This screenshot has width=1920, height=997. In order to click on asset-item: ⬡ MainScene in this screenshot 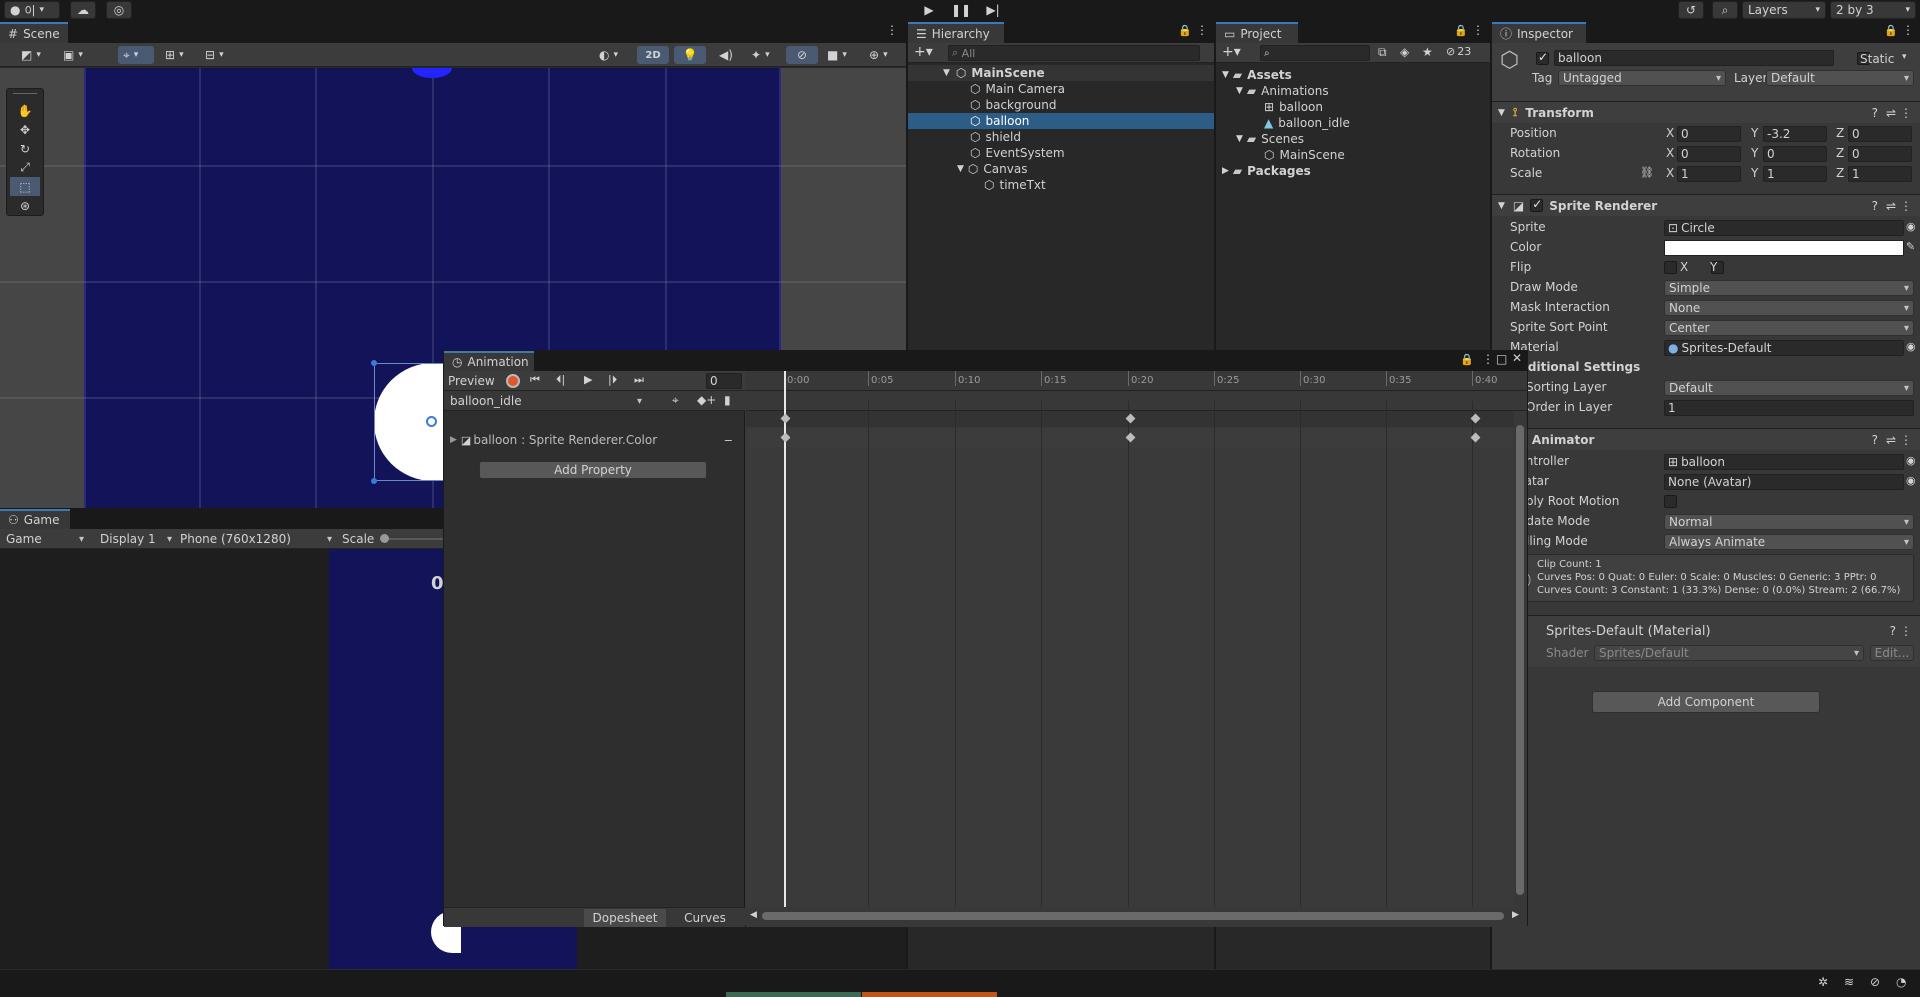, I will do `click(1353, 155)`.